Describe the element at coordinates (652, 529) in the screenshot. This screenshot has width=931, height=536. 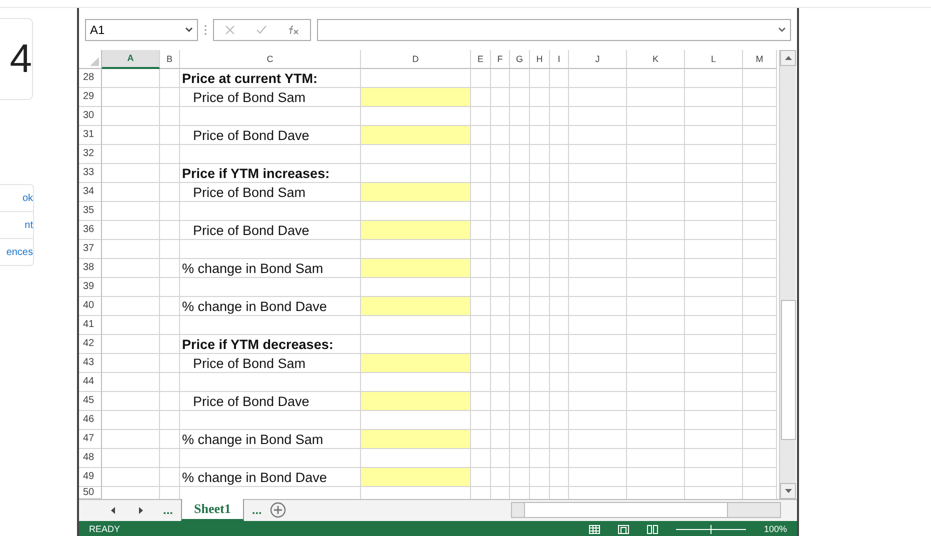
I see `page-break-icon` at that location.